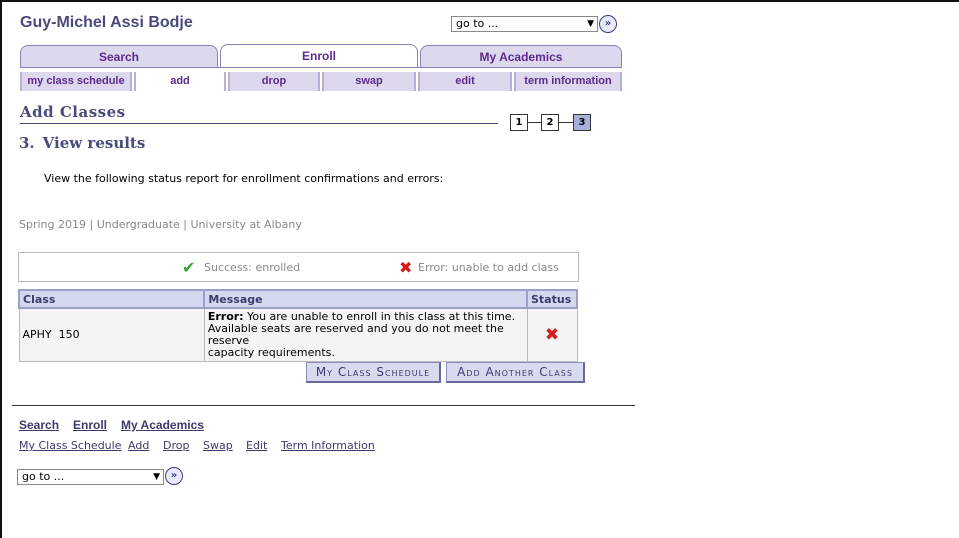 The width and height of the screenshot is (959, 538). I want to click on footer-link-enroll: Enroll, so click(90, 425).